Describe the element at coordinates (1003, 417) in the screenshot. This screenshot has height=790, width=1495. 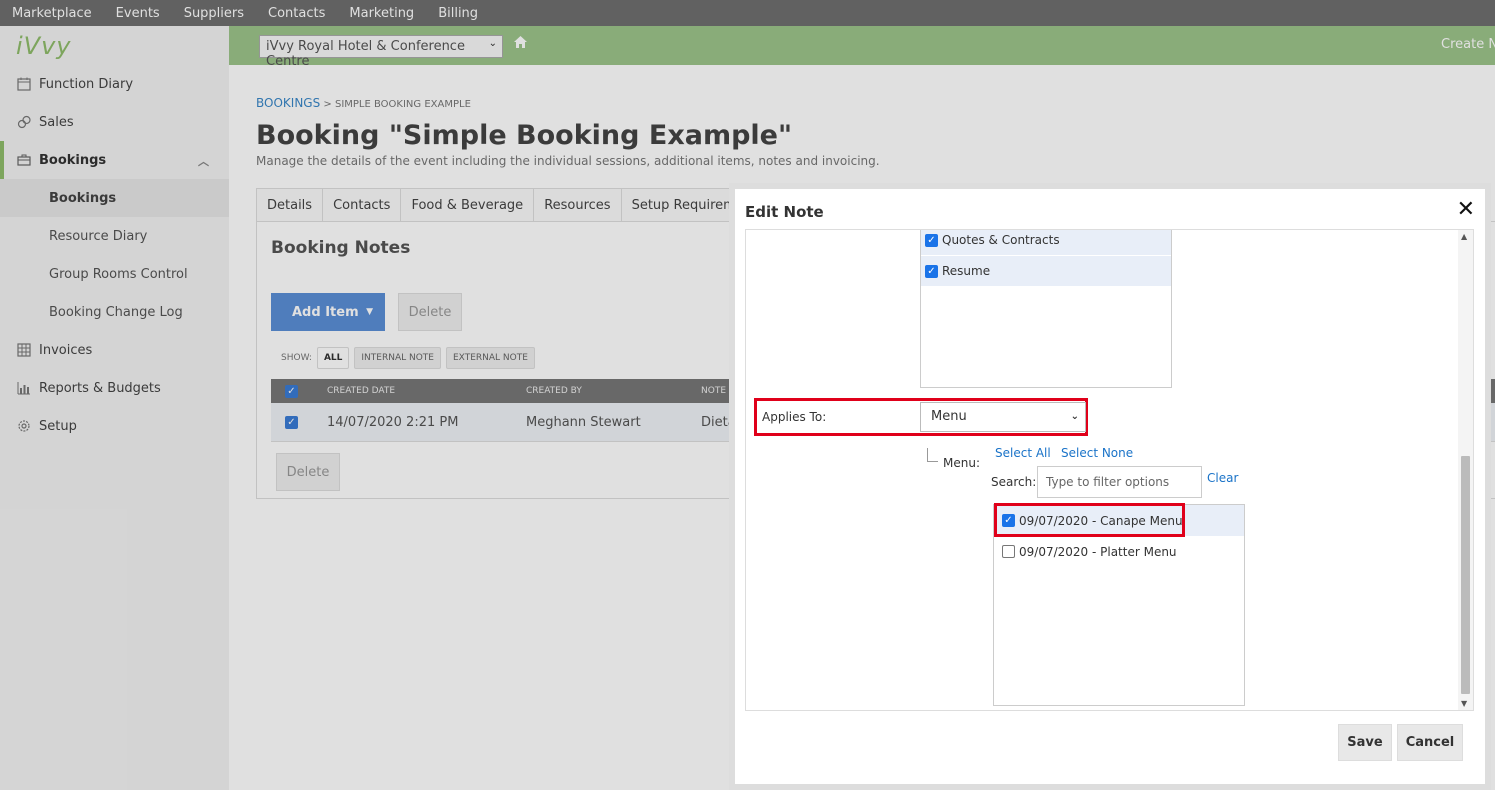
I see `applies-to-select: Menu ⌄` at that location.